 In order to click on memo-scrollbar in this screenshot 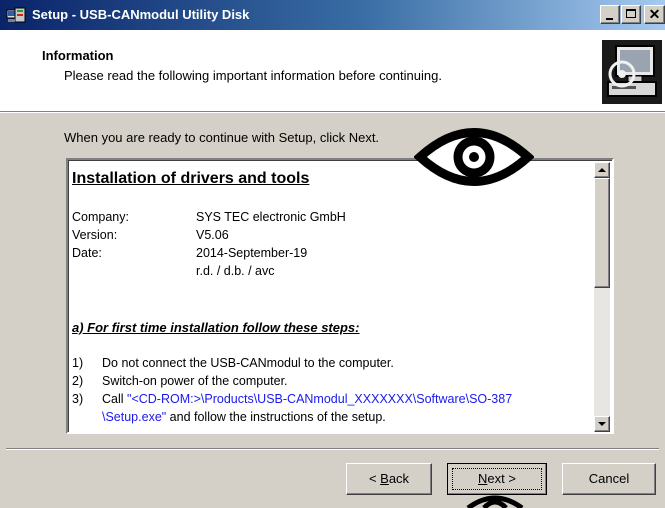, I will do `click(602, 297)`.